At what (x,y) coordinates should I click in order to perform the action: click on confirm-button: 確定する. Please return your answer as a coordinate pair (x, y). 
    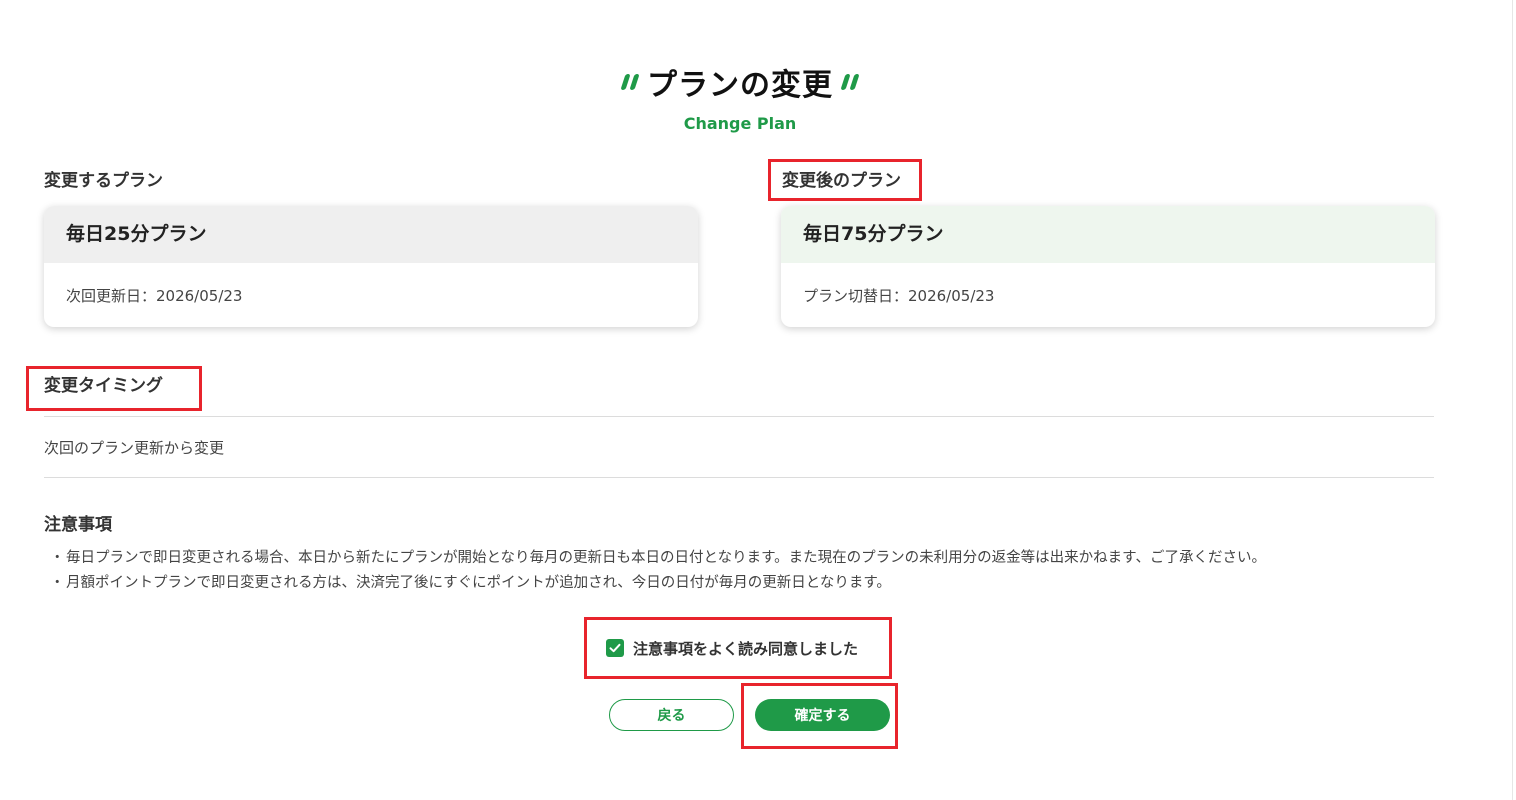
    Looking at the image, I should click on (822, 715).